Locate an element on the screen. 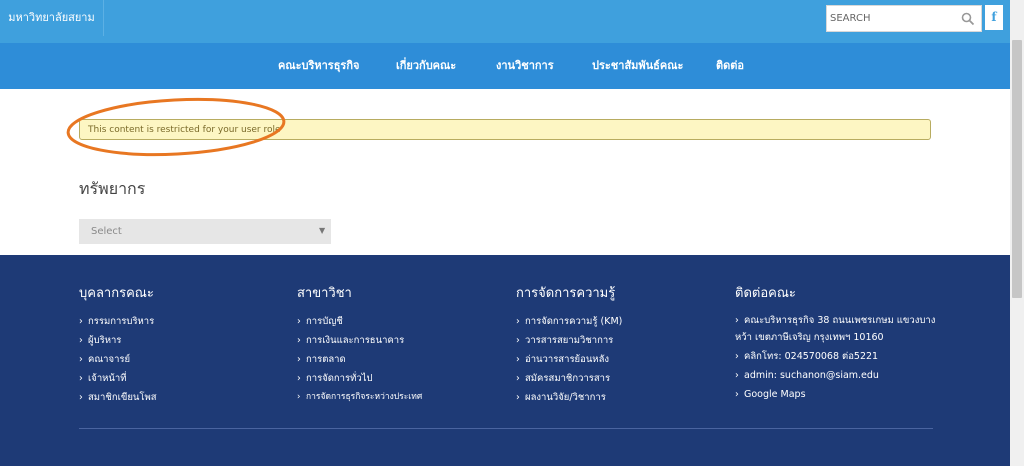 The height and width of the screenshot is (466, 1024). top-bar: มหาวิทยาลัยสยาม f is located at coordinates (505, 21).